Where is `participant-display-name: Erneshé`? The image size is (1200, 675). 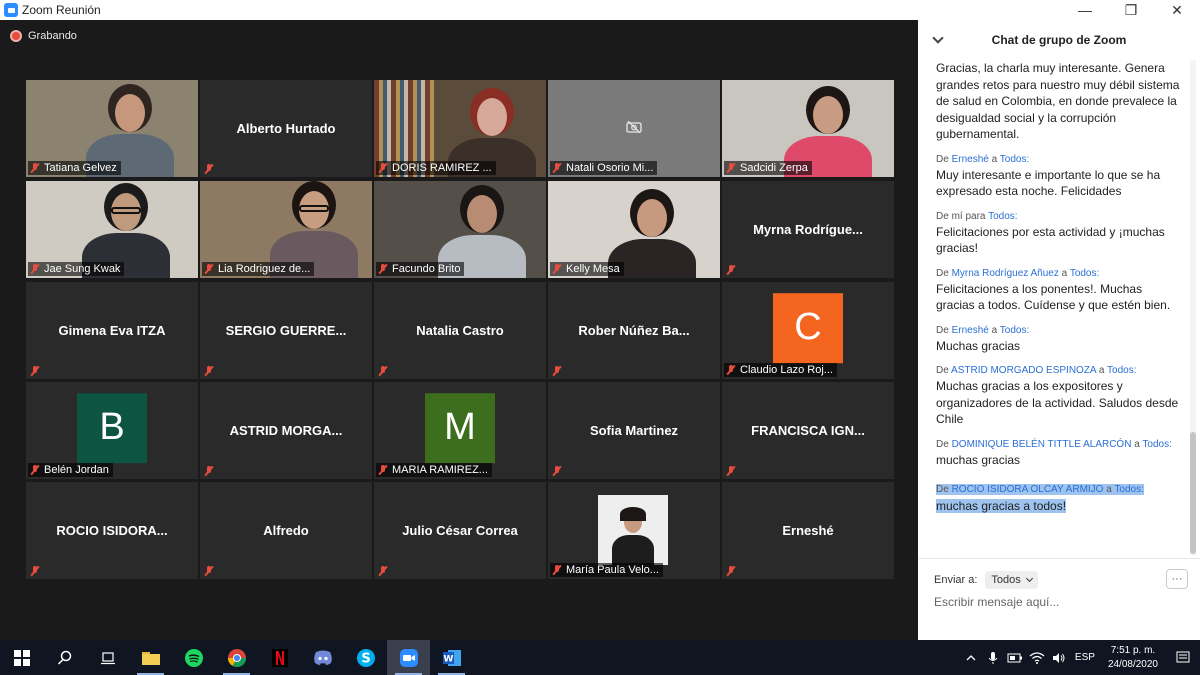 participant-display-name: Erneshé is located at coordinates (808, 530).